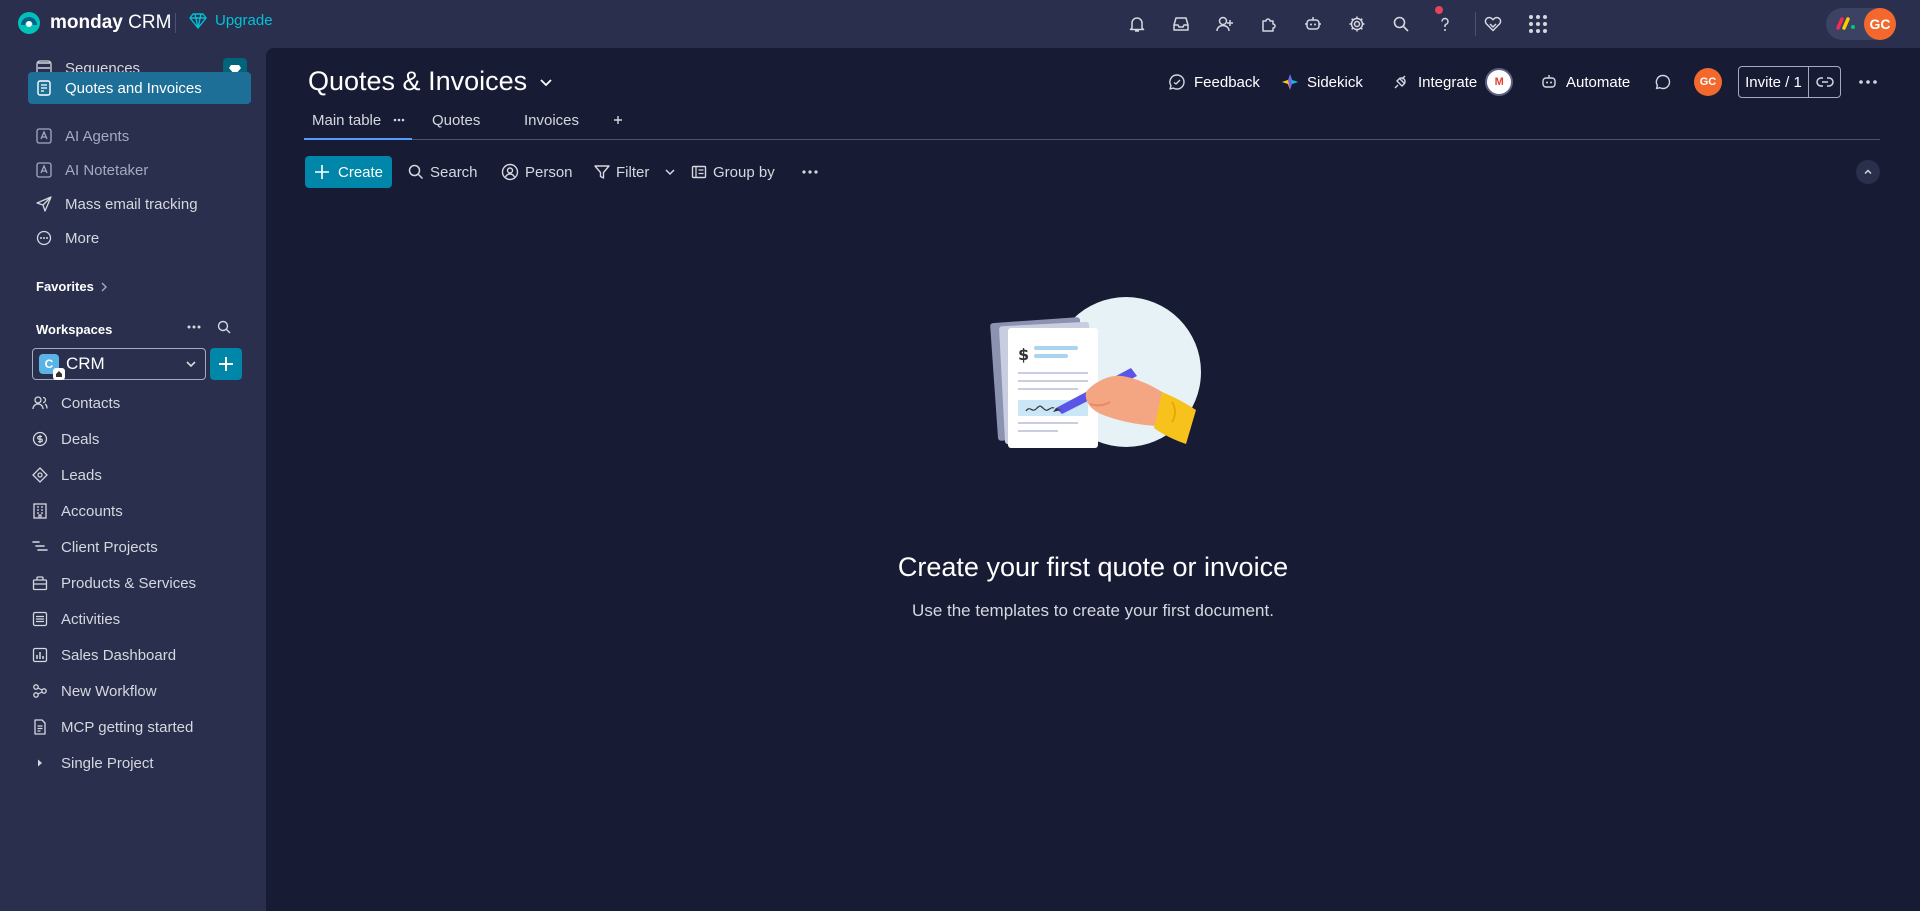 This screenshot has height=911, width=1920. What do you see at coordinates (1092, 139) in the screenshot?
I see `tabs-divider` at bounding box center [1092, 139].